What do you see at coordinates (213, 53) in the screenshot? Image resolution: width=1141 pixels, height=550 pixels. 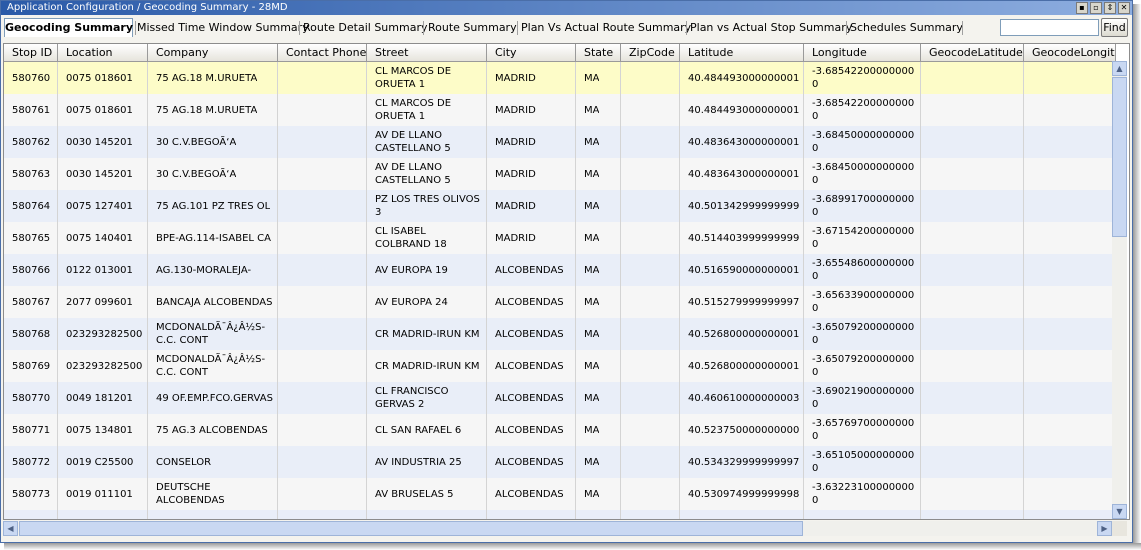 I see `column-header: Company` at bounding box center [213, 53].